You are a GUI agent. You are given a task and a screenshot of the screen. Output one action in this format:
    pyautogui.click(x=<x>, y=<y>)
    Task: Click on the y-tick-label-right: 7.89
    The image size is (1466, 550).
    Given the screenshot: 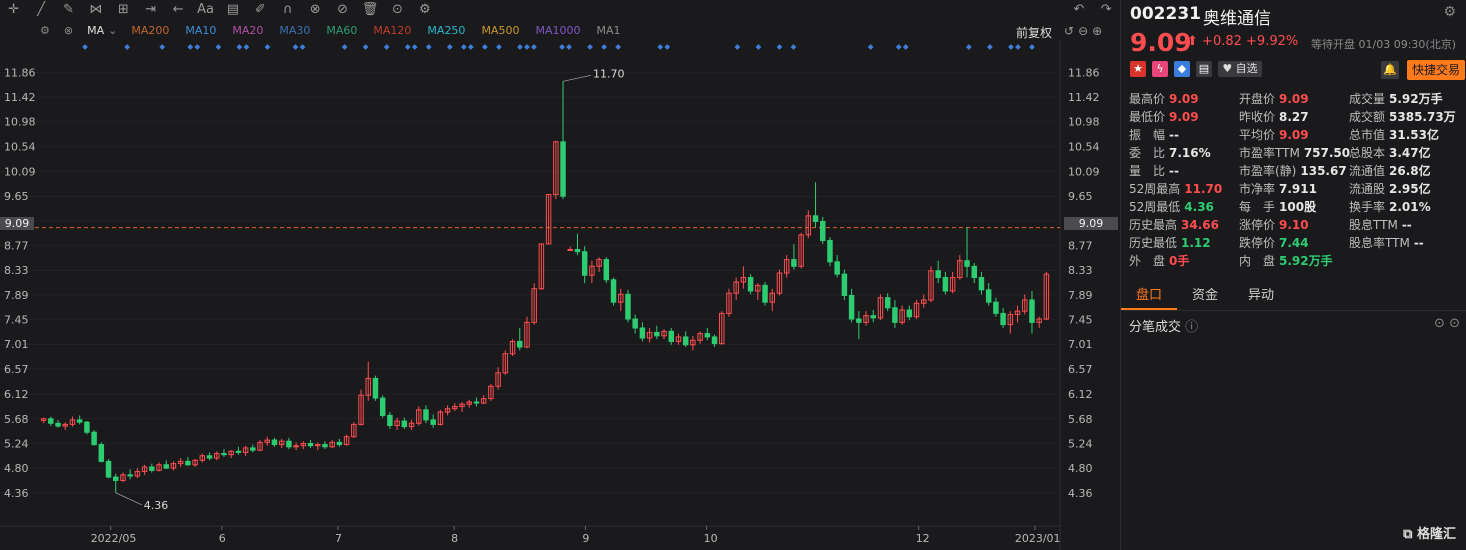 What is the action you would take?
    pyautogui.click(x=1080, y=295)
    